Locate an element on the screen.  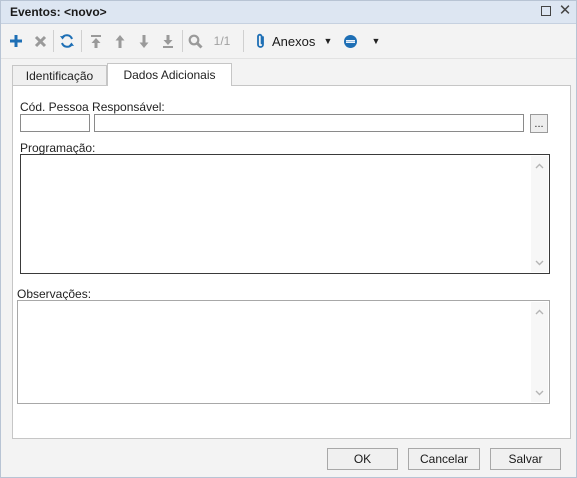
attachments-button is located at coordinates (261, 41).